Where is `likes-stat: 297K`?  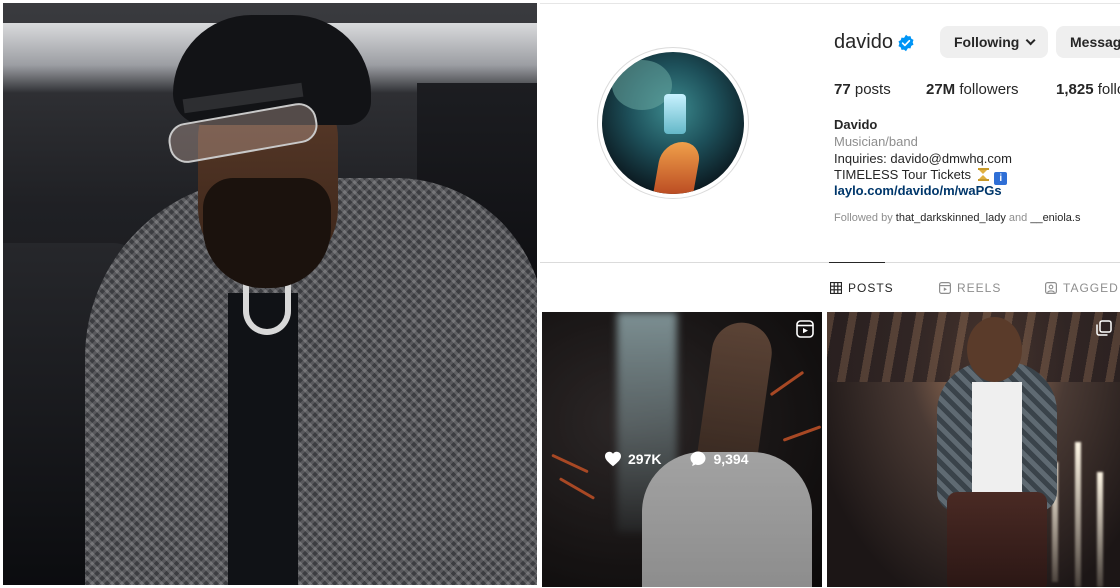
likes-stat: 297K is located at coordinates (632, 459).